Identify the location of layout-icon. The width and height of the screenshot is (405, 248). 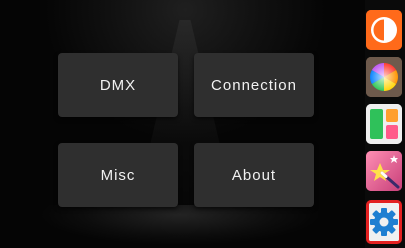
(384, 124).